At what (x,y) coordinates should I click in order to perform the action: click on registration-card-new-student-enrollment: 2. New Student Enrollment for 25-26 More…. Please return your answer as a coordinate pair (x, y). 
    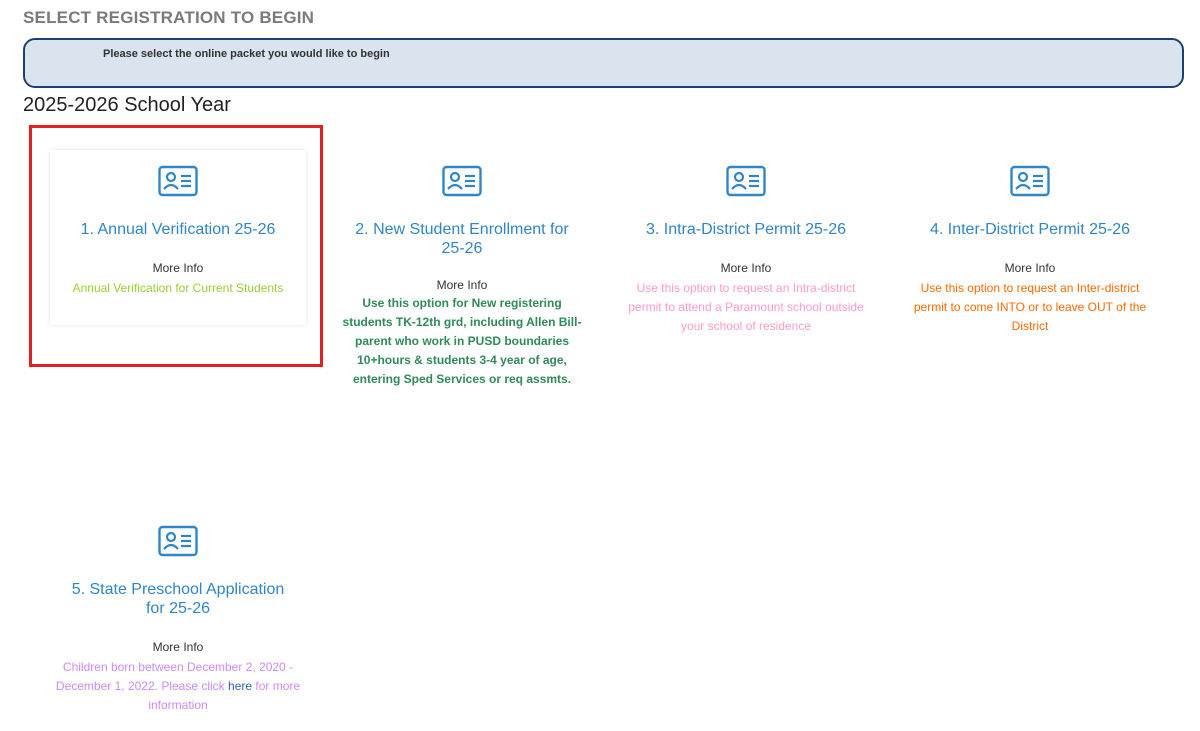
    Looking at the image, I should click on (462, 292).